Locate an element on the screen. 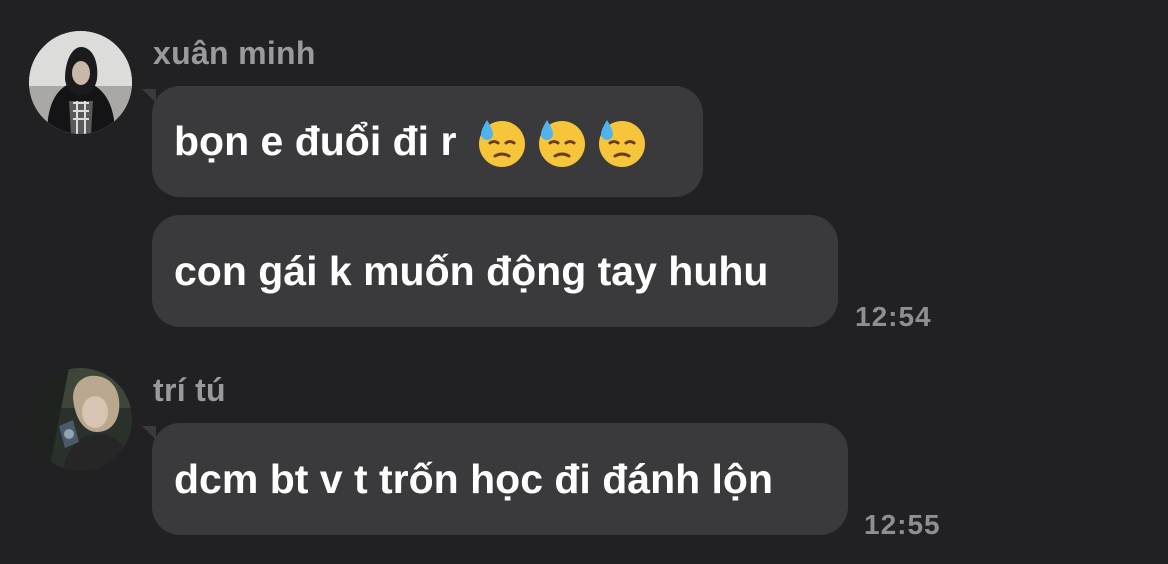 Image resolution: width=1168 pixels, height=564 pixels. message-text: dcm bt v t trốn học đi đánh lộn is located at coordinates (474, 478).